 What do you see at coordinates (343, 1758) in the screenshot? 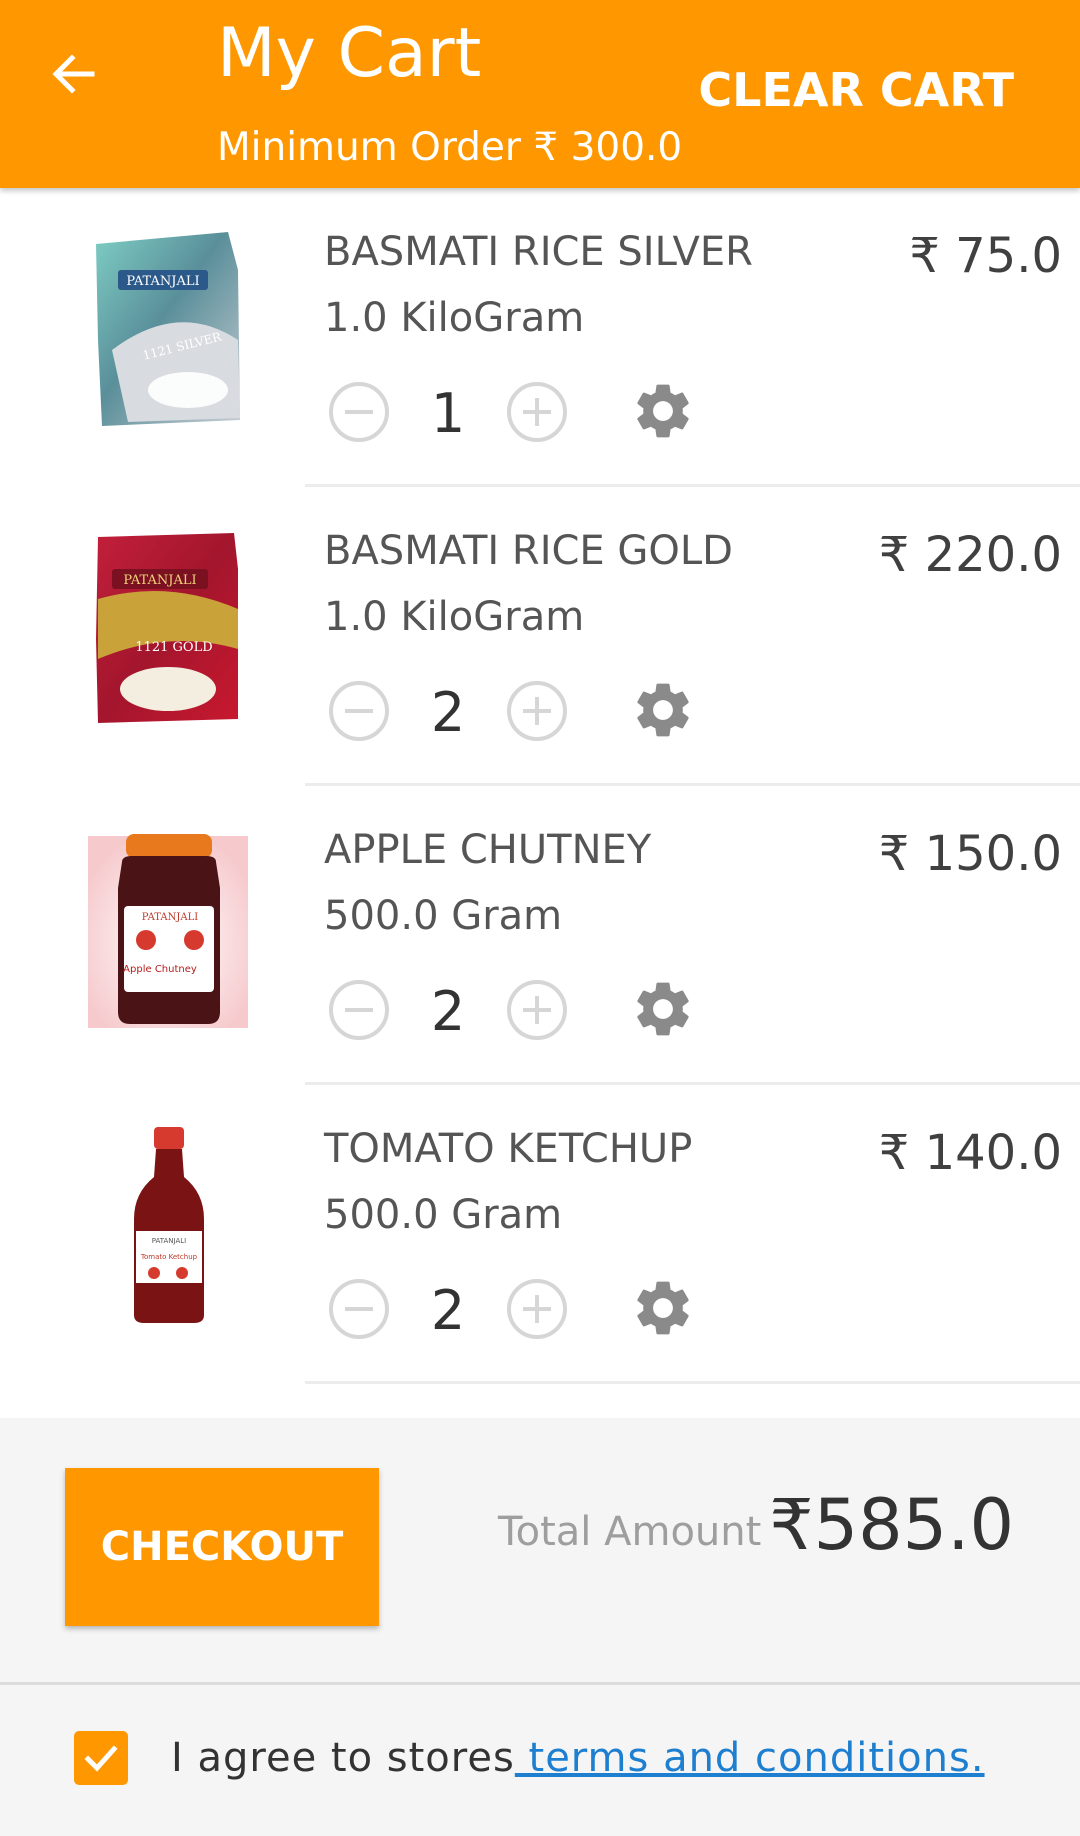
I see `agree-label: I agree to stores` at bounding box center [343, 1758].